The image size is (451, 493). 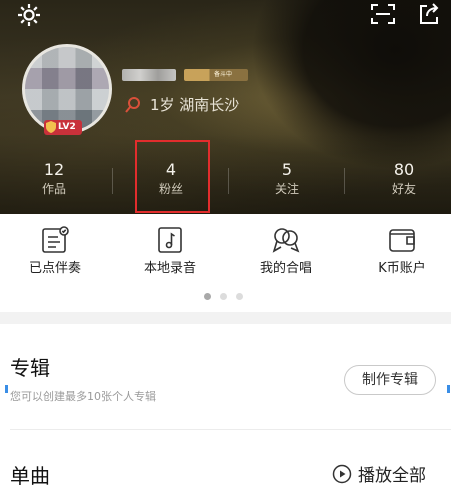 What do you see at coordinates (29, 15) in the screenshot?
I see `settings-icon` at bounding box center [29, 15].